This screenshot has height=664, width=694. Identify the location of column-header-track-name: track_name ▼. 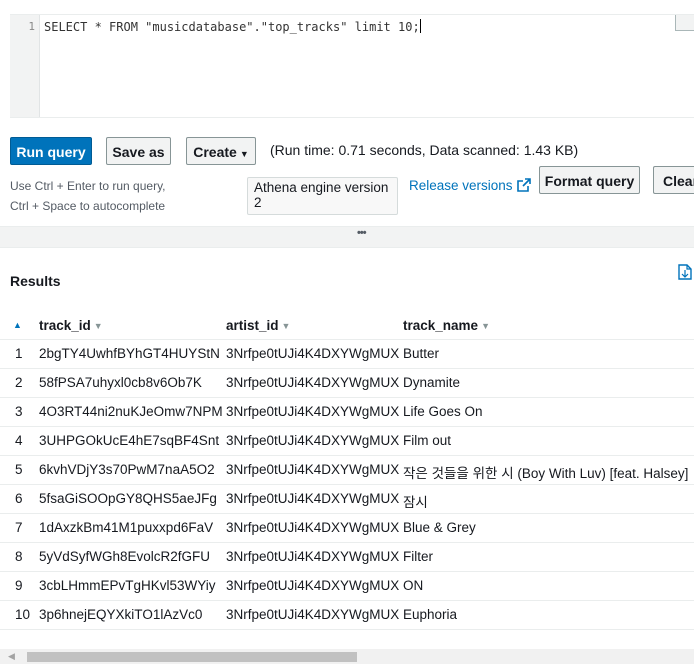
(446, 325).